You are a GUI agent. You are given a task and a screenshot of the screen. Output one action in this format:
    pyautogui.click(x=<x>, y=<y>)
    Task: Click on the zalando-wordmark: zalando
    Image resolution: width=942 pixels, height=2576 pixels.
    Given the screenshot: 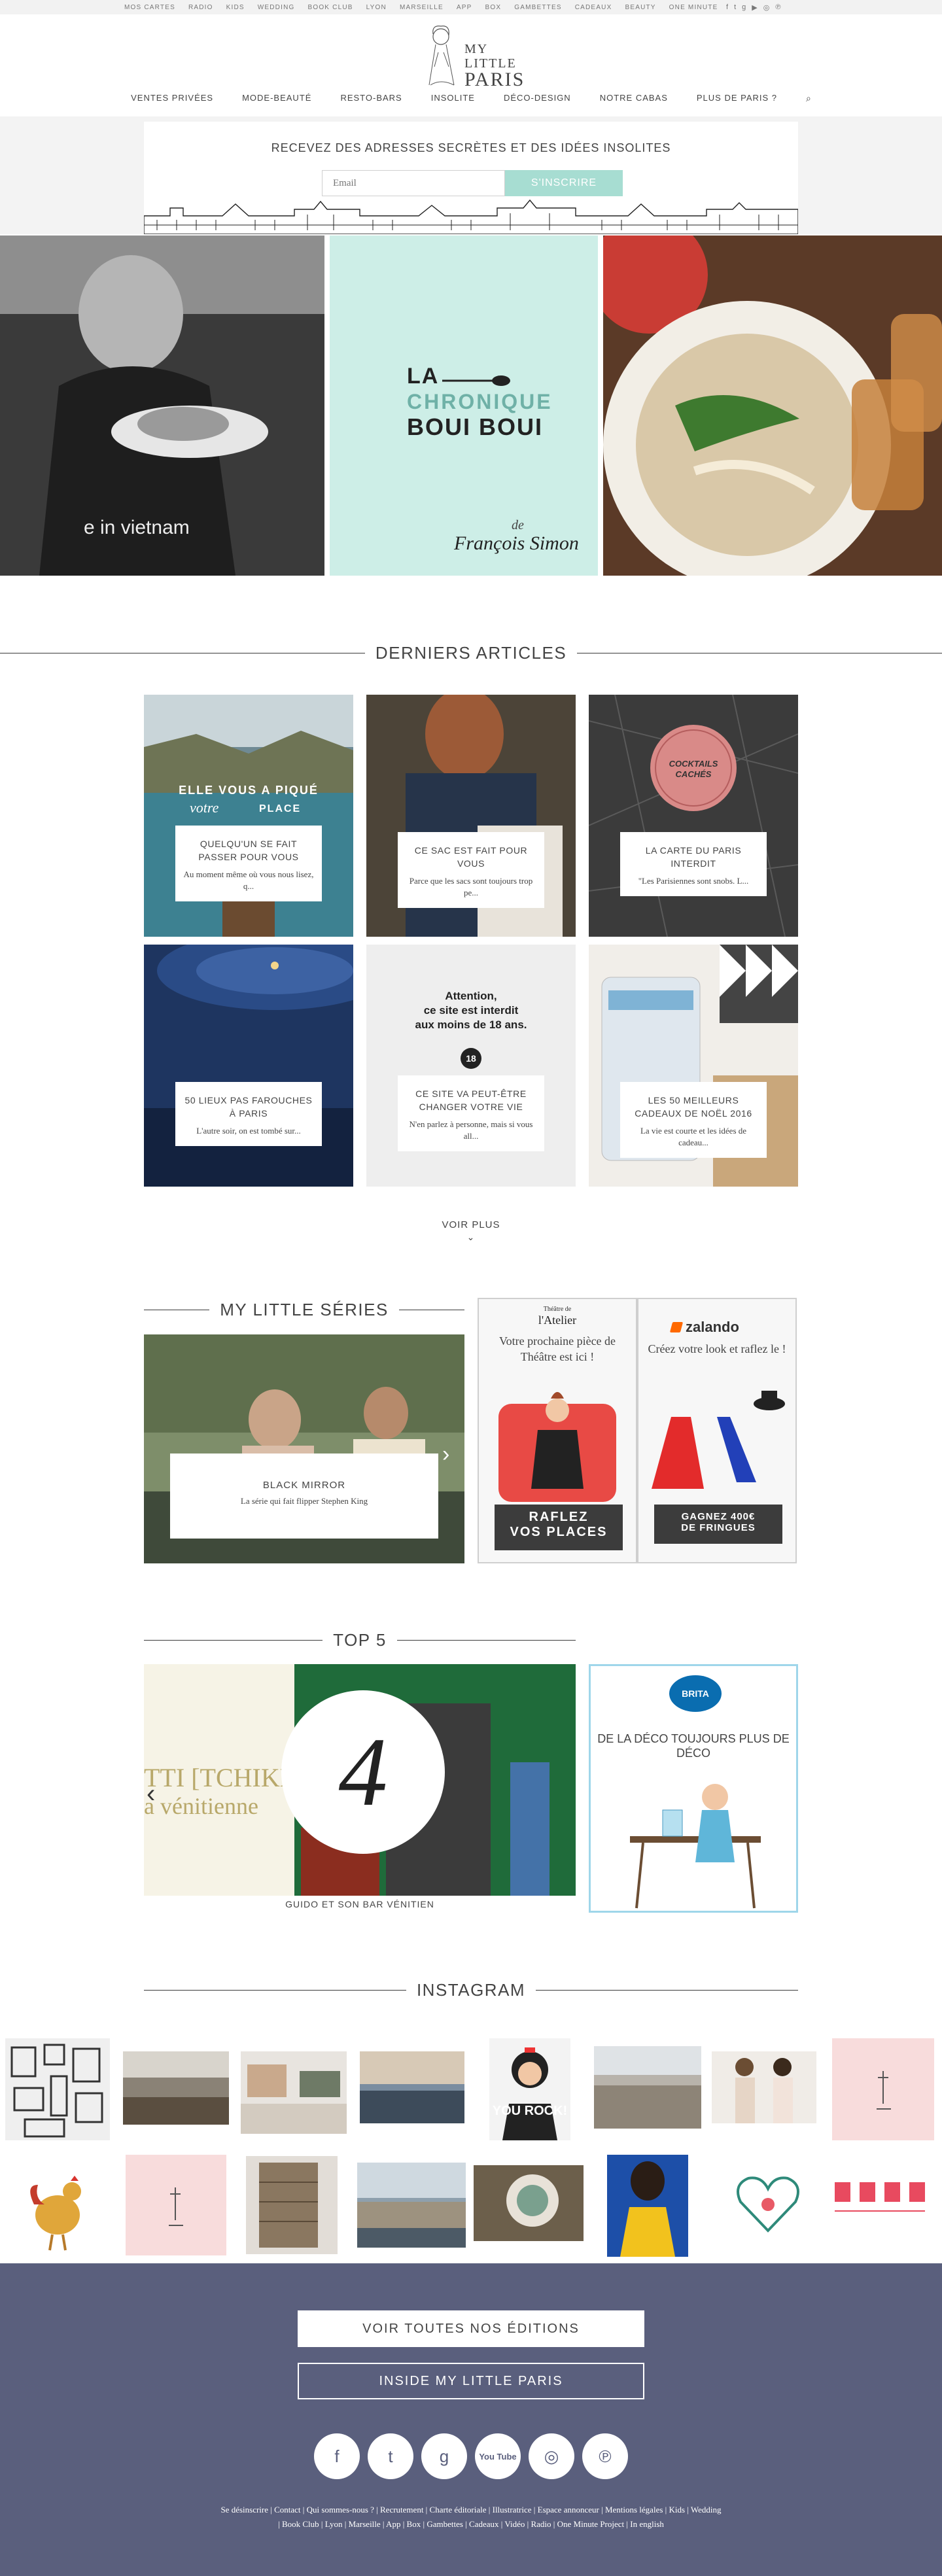 What is the action you would take?
    pyautogui.click(x=713, y=1327)
    